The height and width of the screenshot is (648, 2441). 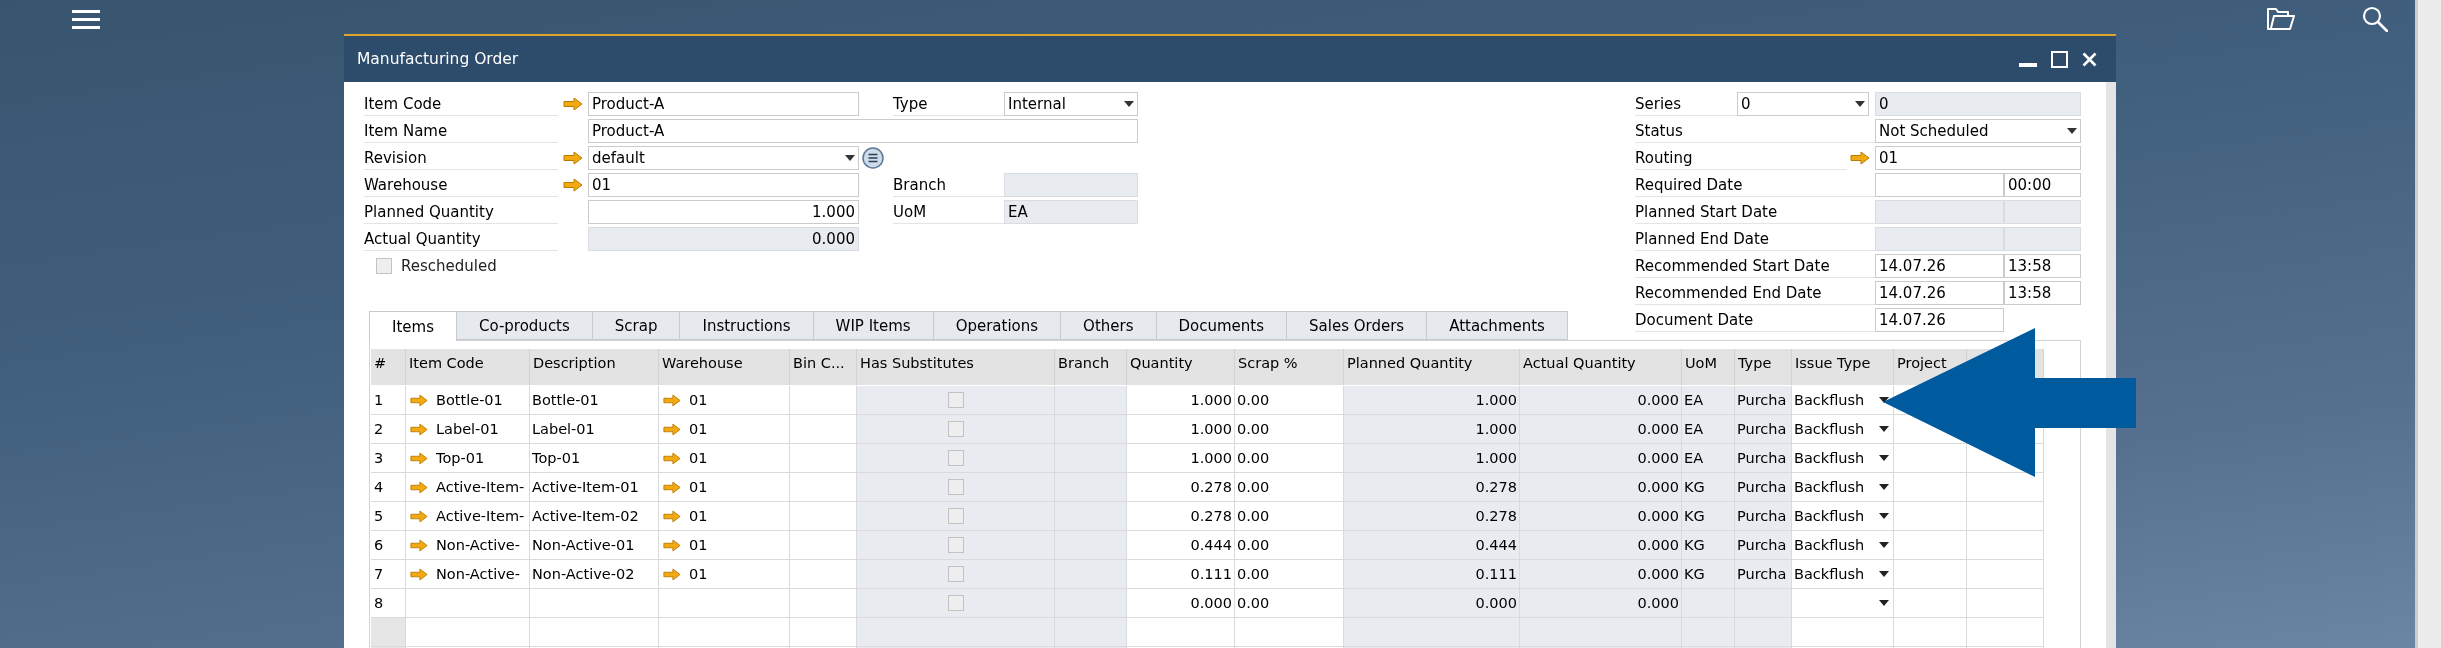 I want to click on tab: WIP Items, so click(x=873, y=325).